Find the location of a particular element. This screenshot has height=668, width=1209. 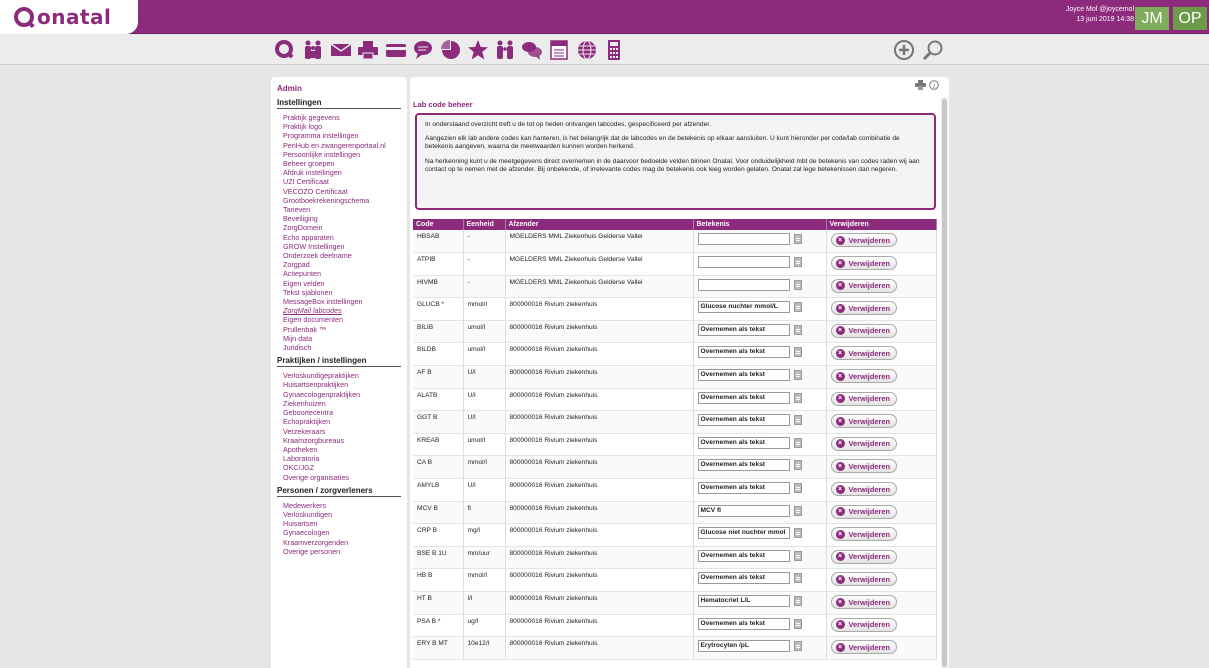

search-icon is located at coordinates (933, 50).